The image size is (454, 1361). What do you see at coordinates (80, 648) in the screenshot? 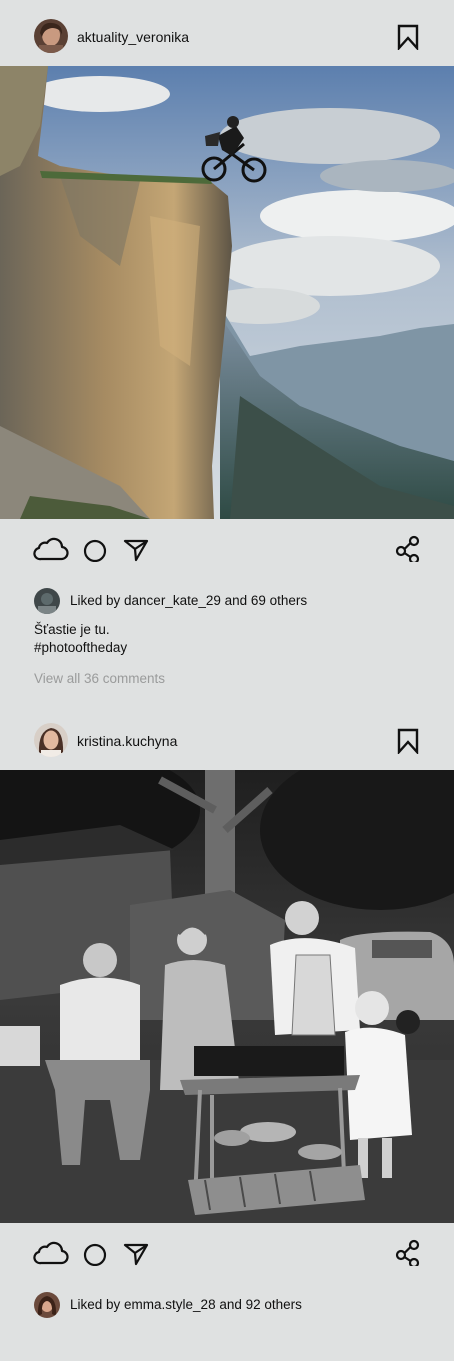
I see `caption-hashtag: #photooftheday` at bounding box center [80, 648].